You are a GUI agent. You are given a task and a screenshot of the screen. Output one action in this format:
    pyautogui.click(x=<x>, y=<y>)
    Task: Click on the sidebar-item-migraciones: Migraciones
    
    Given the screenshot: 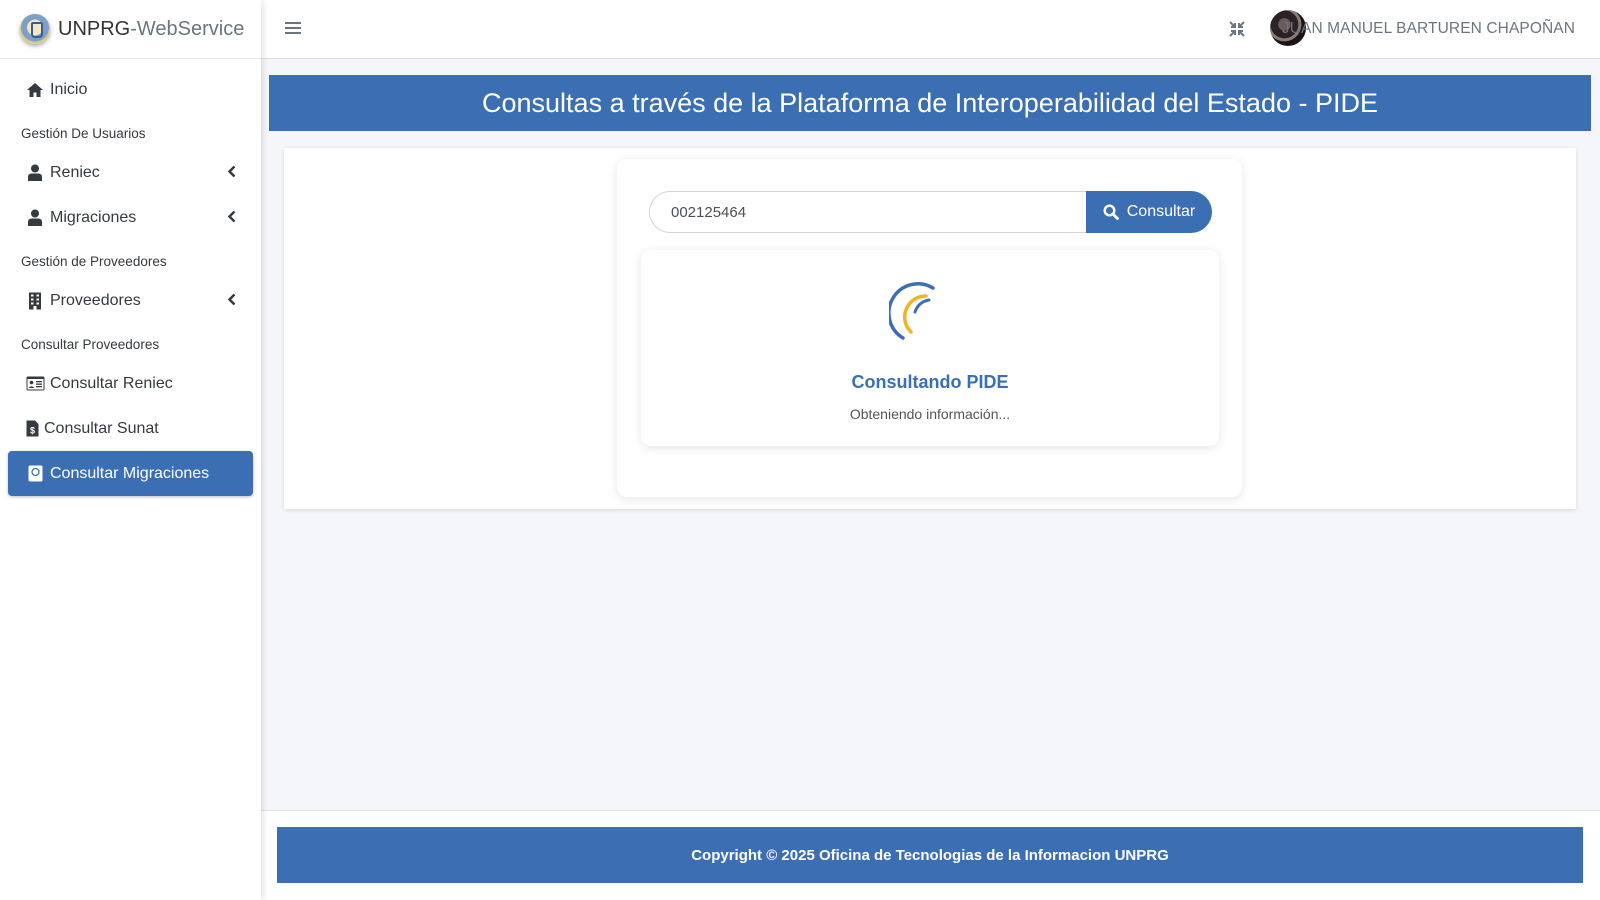 What is the action you would take?
    pyautogui.click(x=130, y=217)
    